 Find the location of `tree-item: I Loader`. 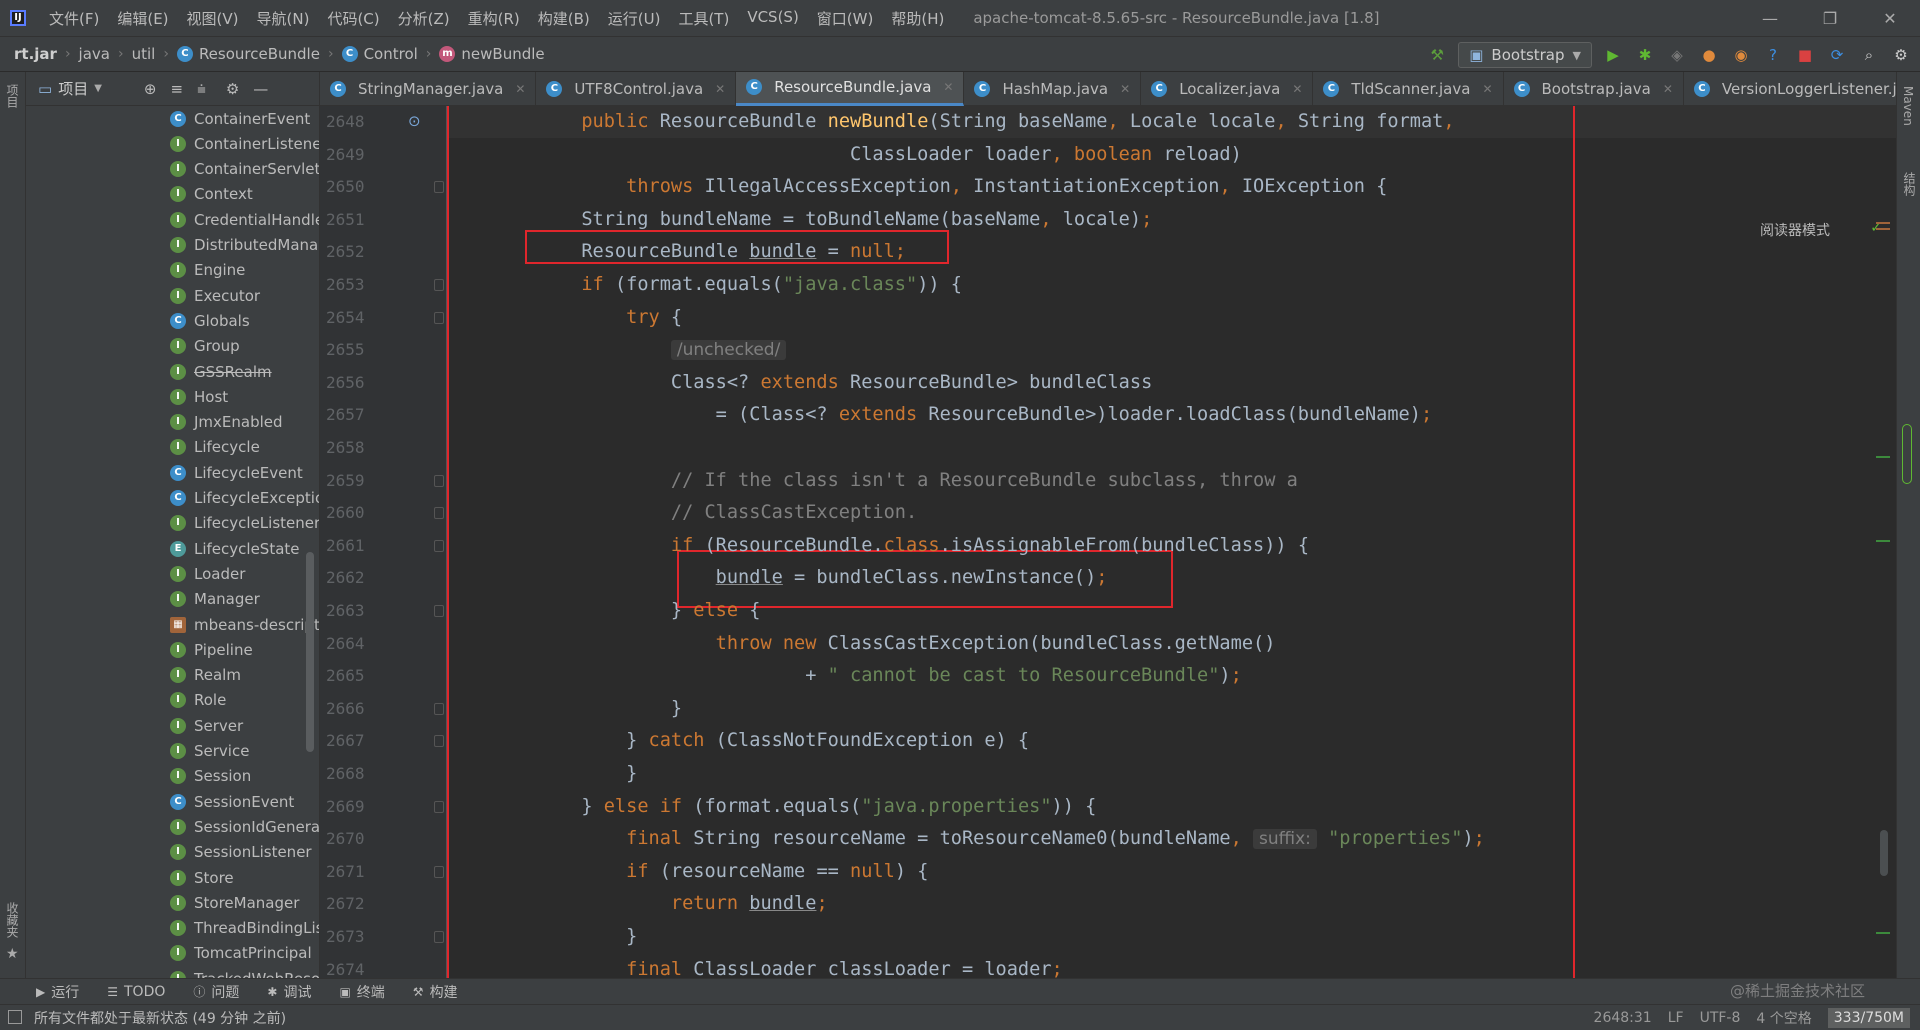

tree-item: I Loader is located at coordinates (172, 573).